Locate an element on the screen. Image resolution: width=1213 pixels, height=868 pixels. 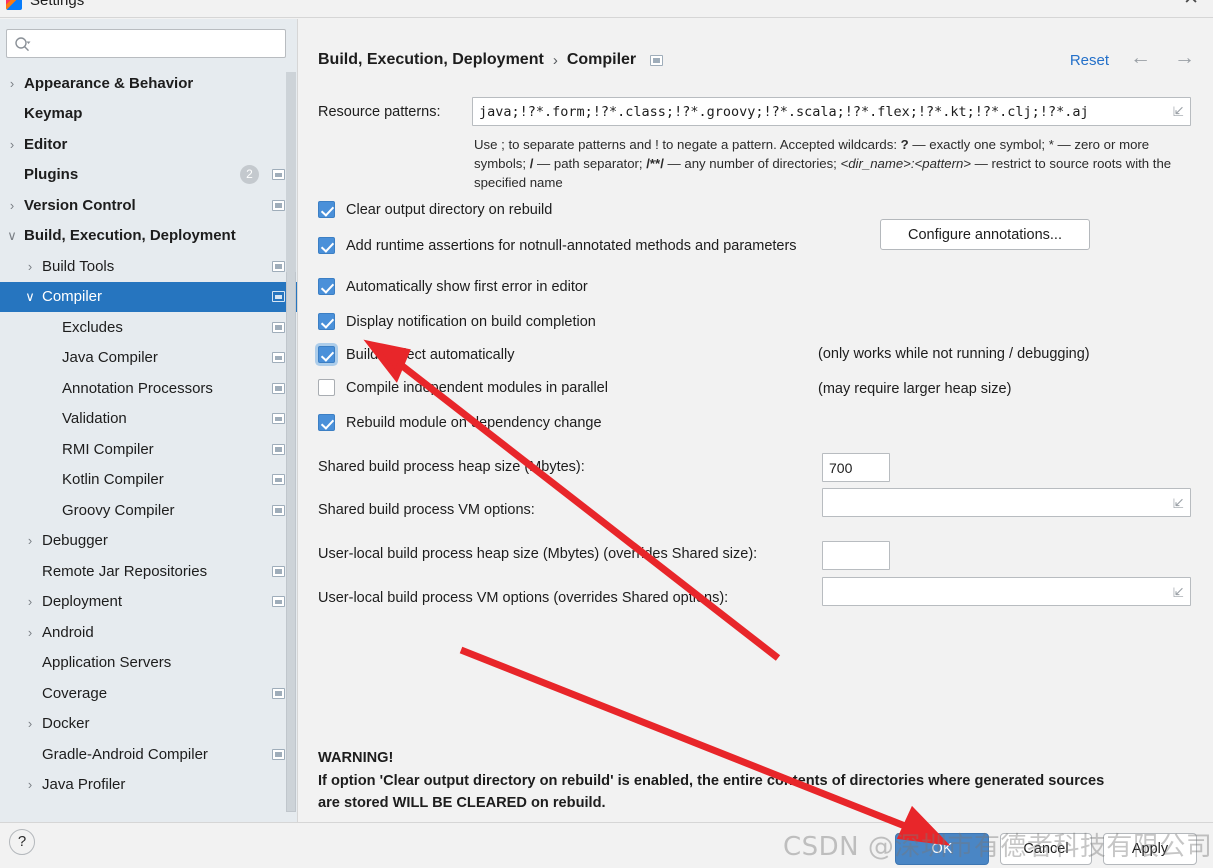
sidebar-item-java-profiler: › Java Profiler is located at coordinates (148, 785).